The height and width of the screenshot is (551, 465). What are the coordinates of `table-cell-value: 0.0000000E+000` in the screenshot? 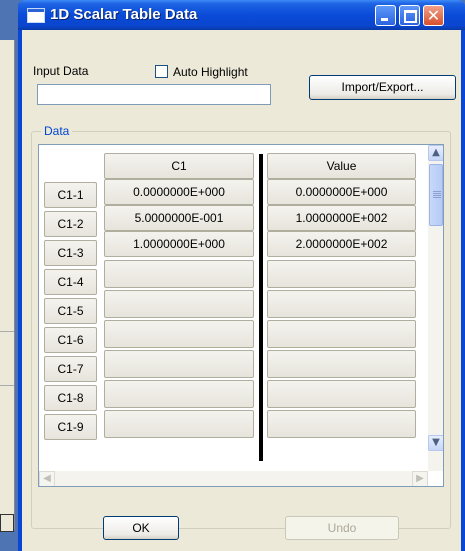 It's located at (341, 192).